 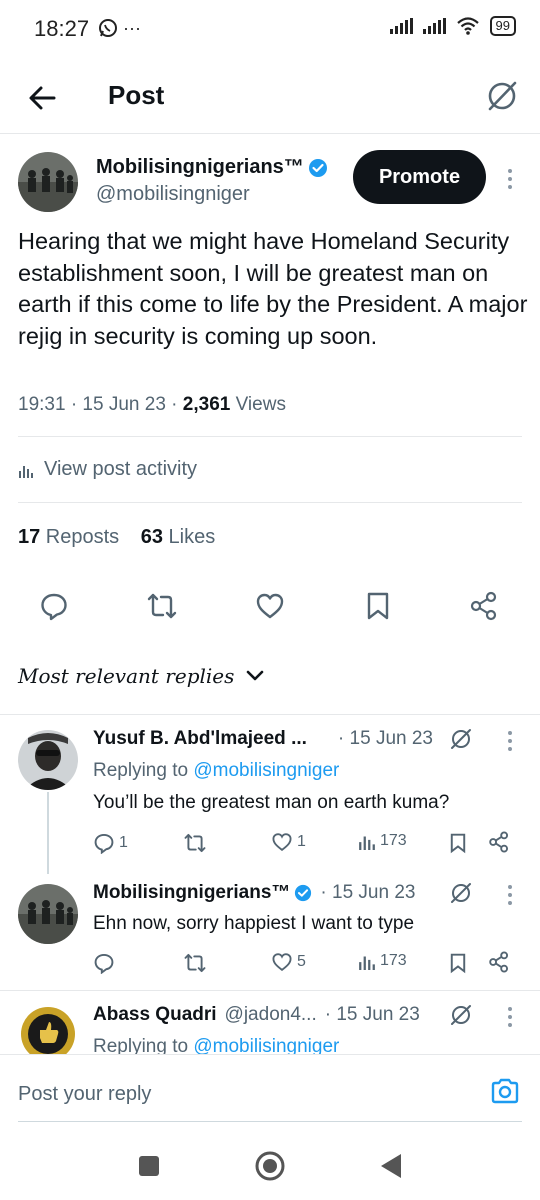 What do you see at coordinates (29, 537) in the screenshot?
I see `reposts-count: 17` at bounding box center [29, 537].